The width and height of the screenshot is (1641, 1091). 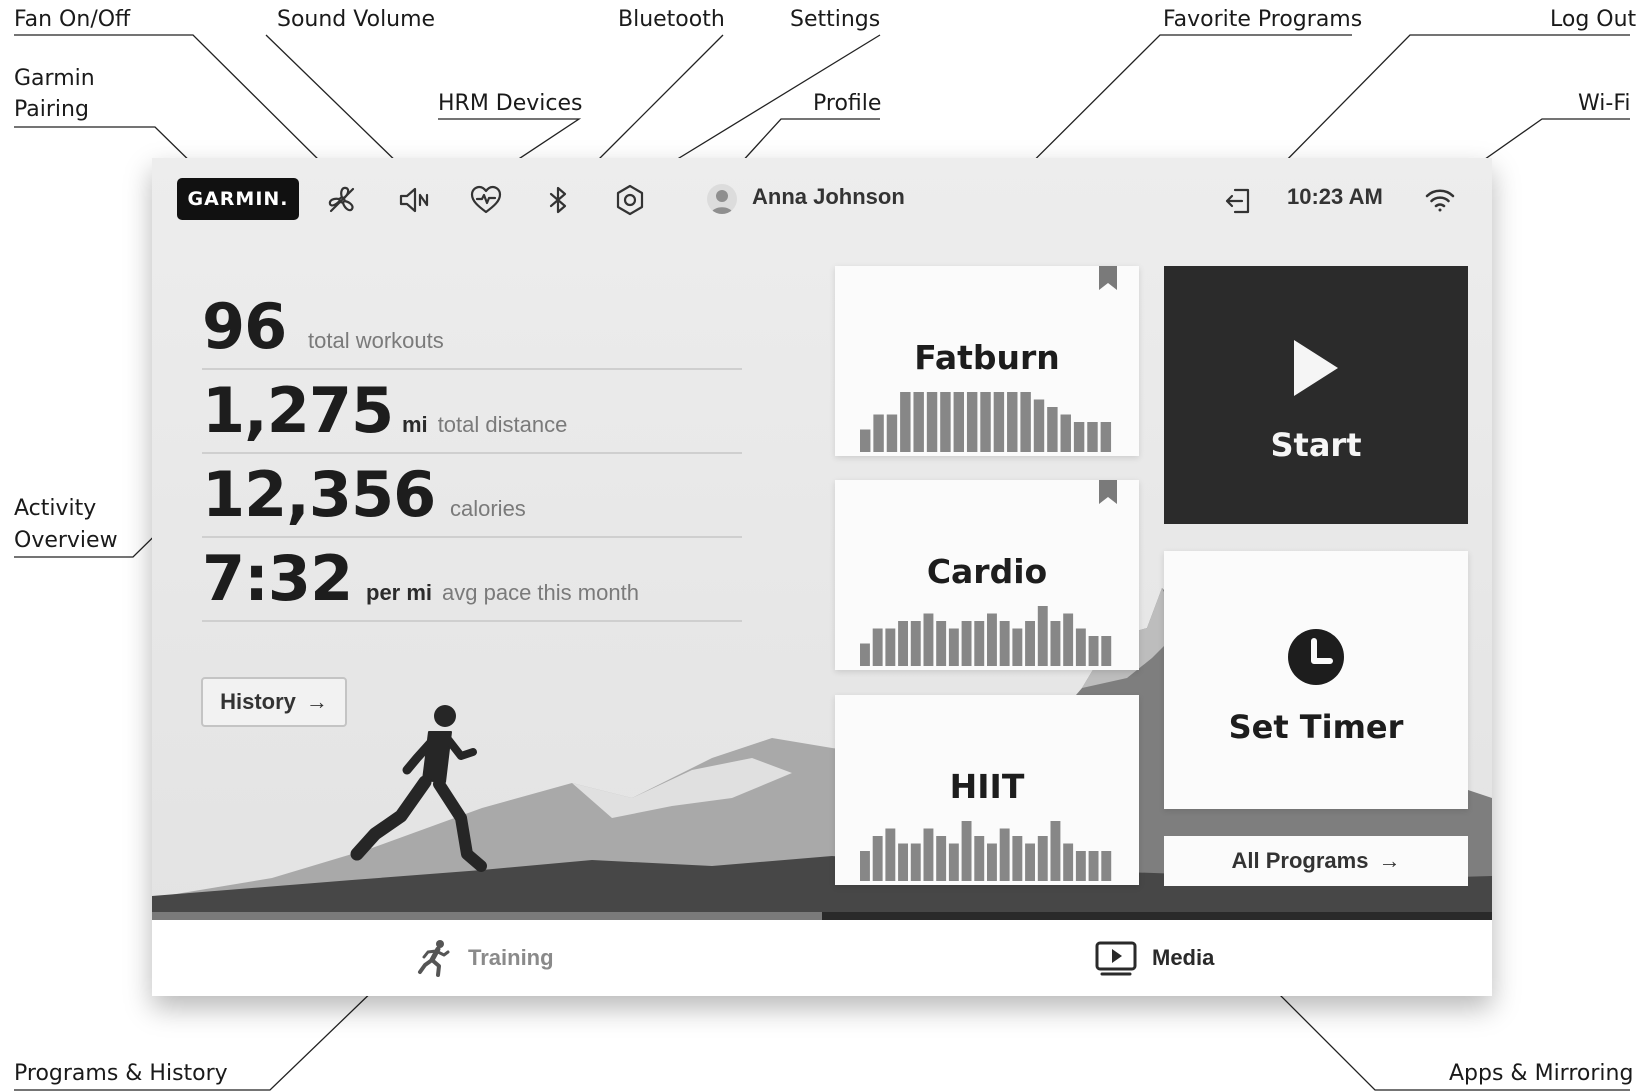 I want to click on avatar, so click(x=722, y=199).